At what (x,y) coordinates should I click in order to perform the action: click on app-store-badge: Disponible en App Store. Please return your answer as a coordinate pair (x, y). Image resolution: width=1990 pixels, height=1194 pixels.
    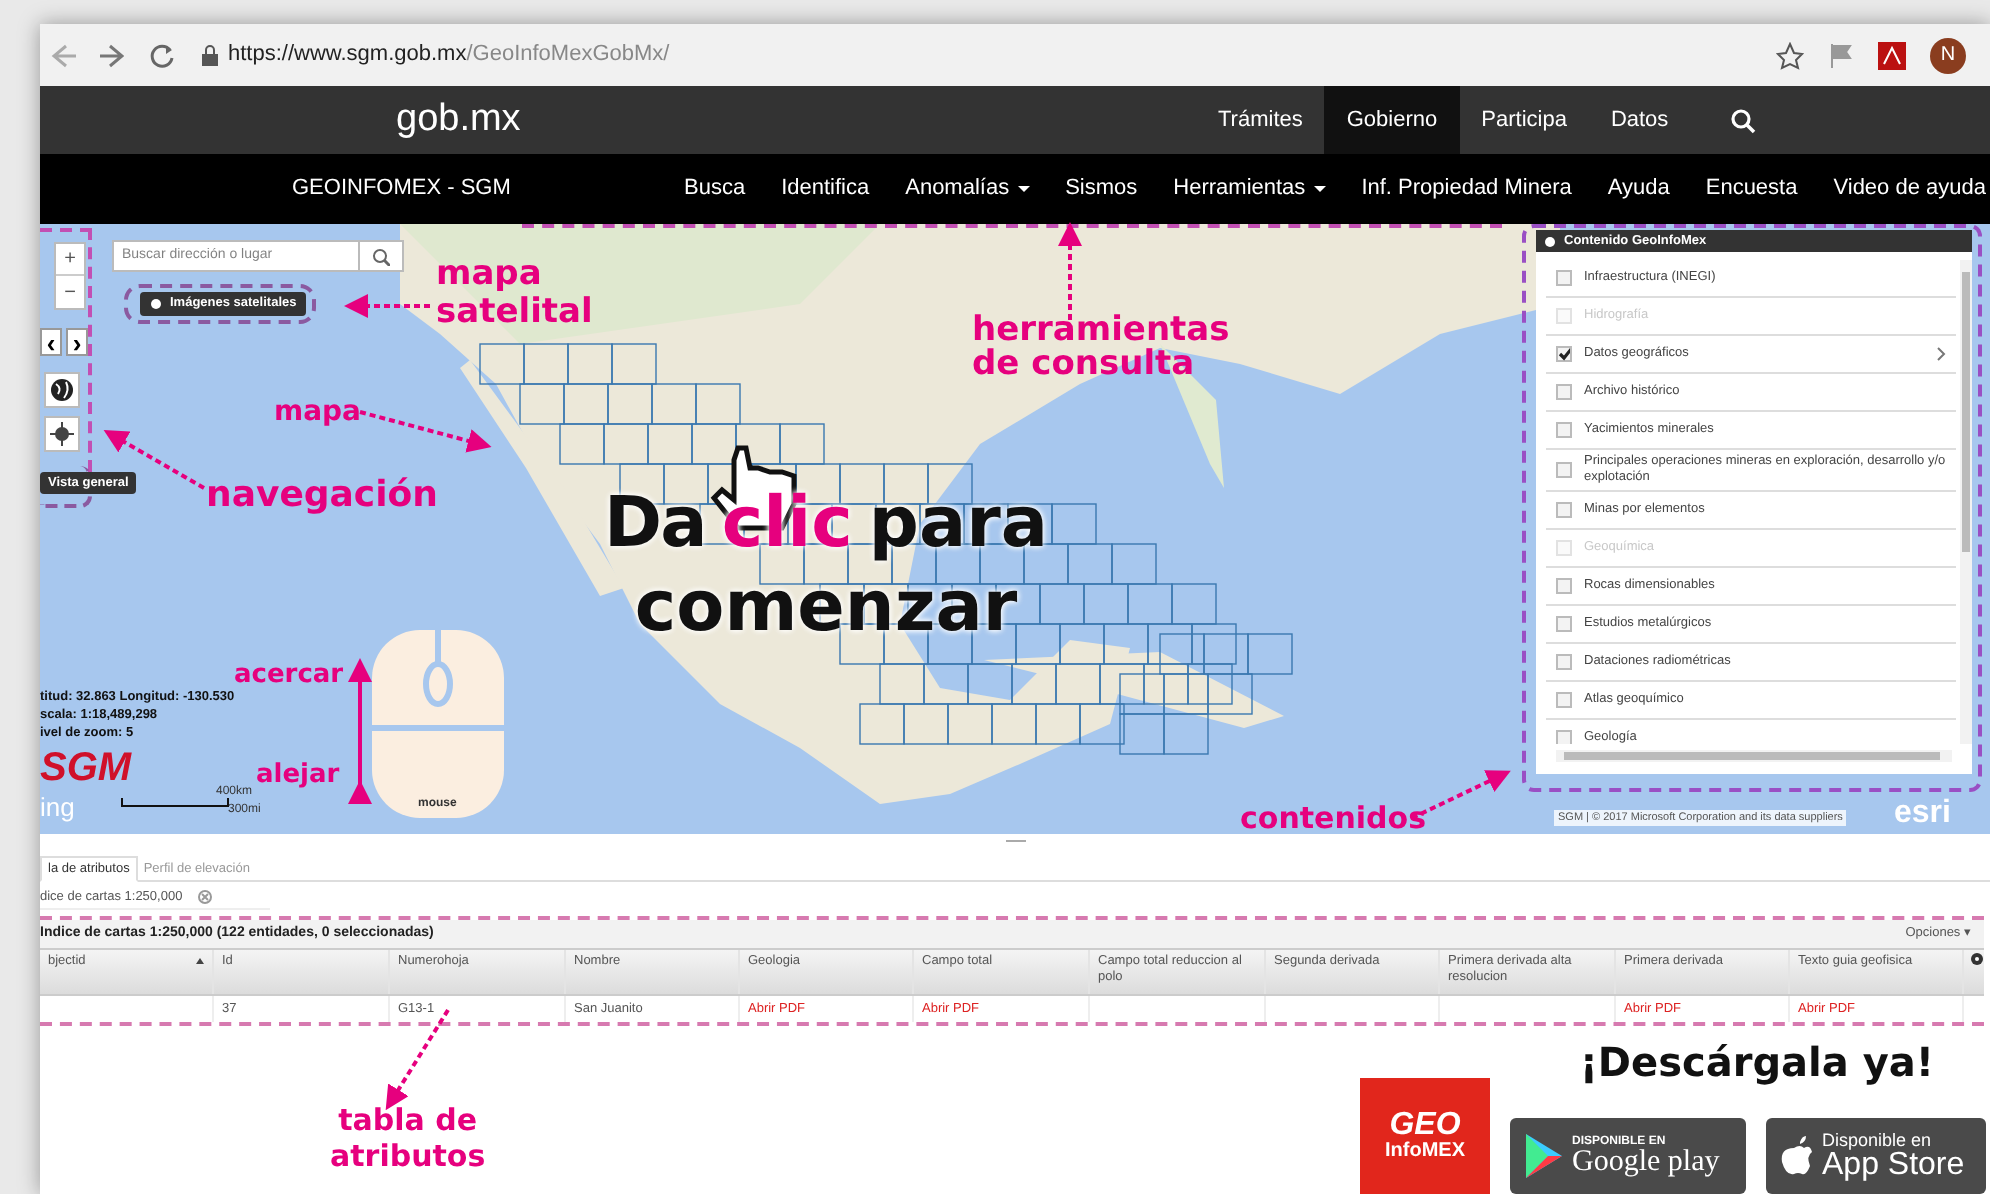
    Looking at the image, I should click on (1876, 1156).